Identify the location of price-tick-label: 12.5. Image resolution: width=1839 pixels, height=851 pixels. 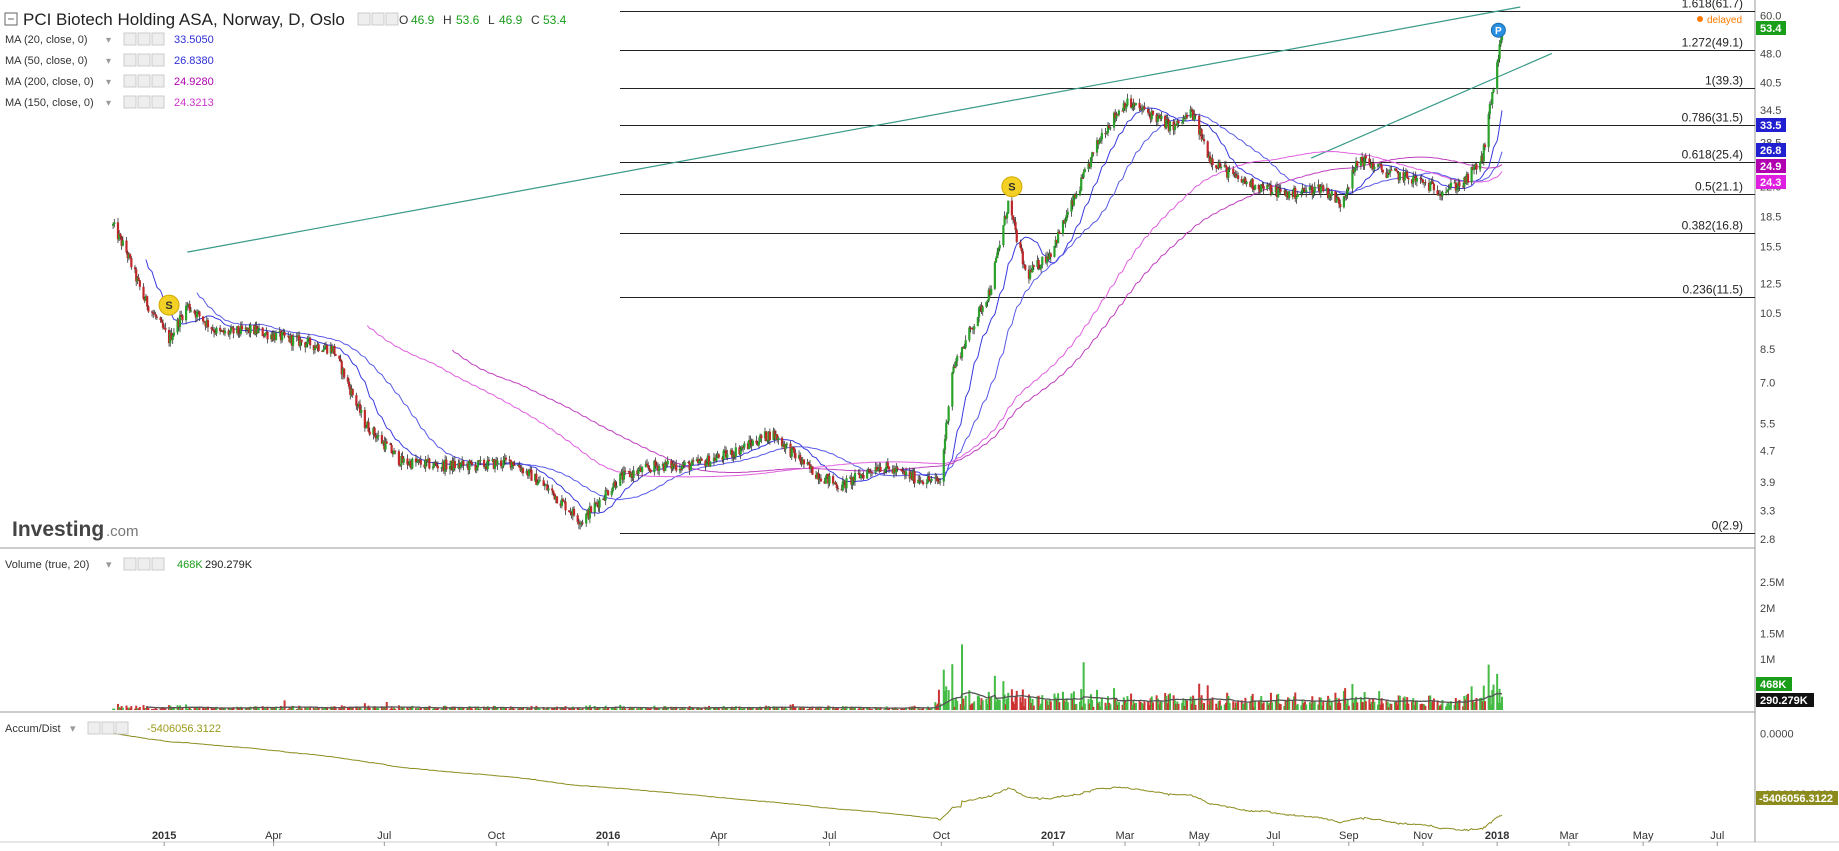
(1770, 284).